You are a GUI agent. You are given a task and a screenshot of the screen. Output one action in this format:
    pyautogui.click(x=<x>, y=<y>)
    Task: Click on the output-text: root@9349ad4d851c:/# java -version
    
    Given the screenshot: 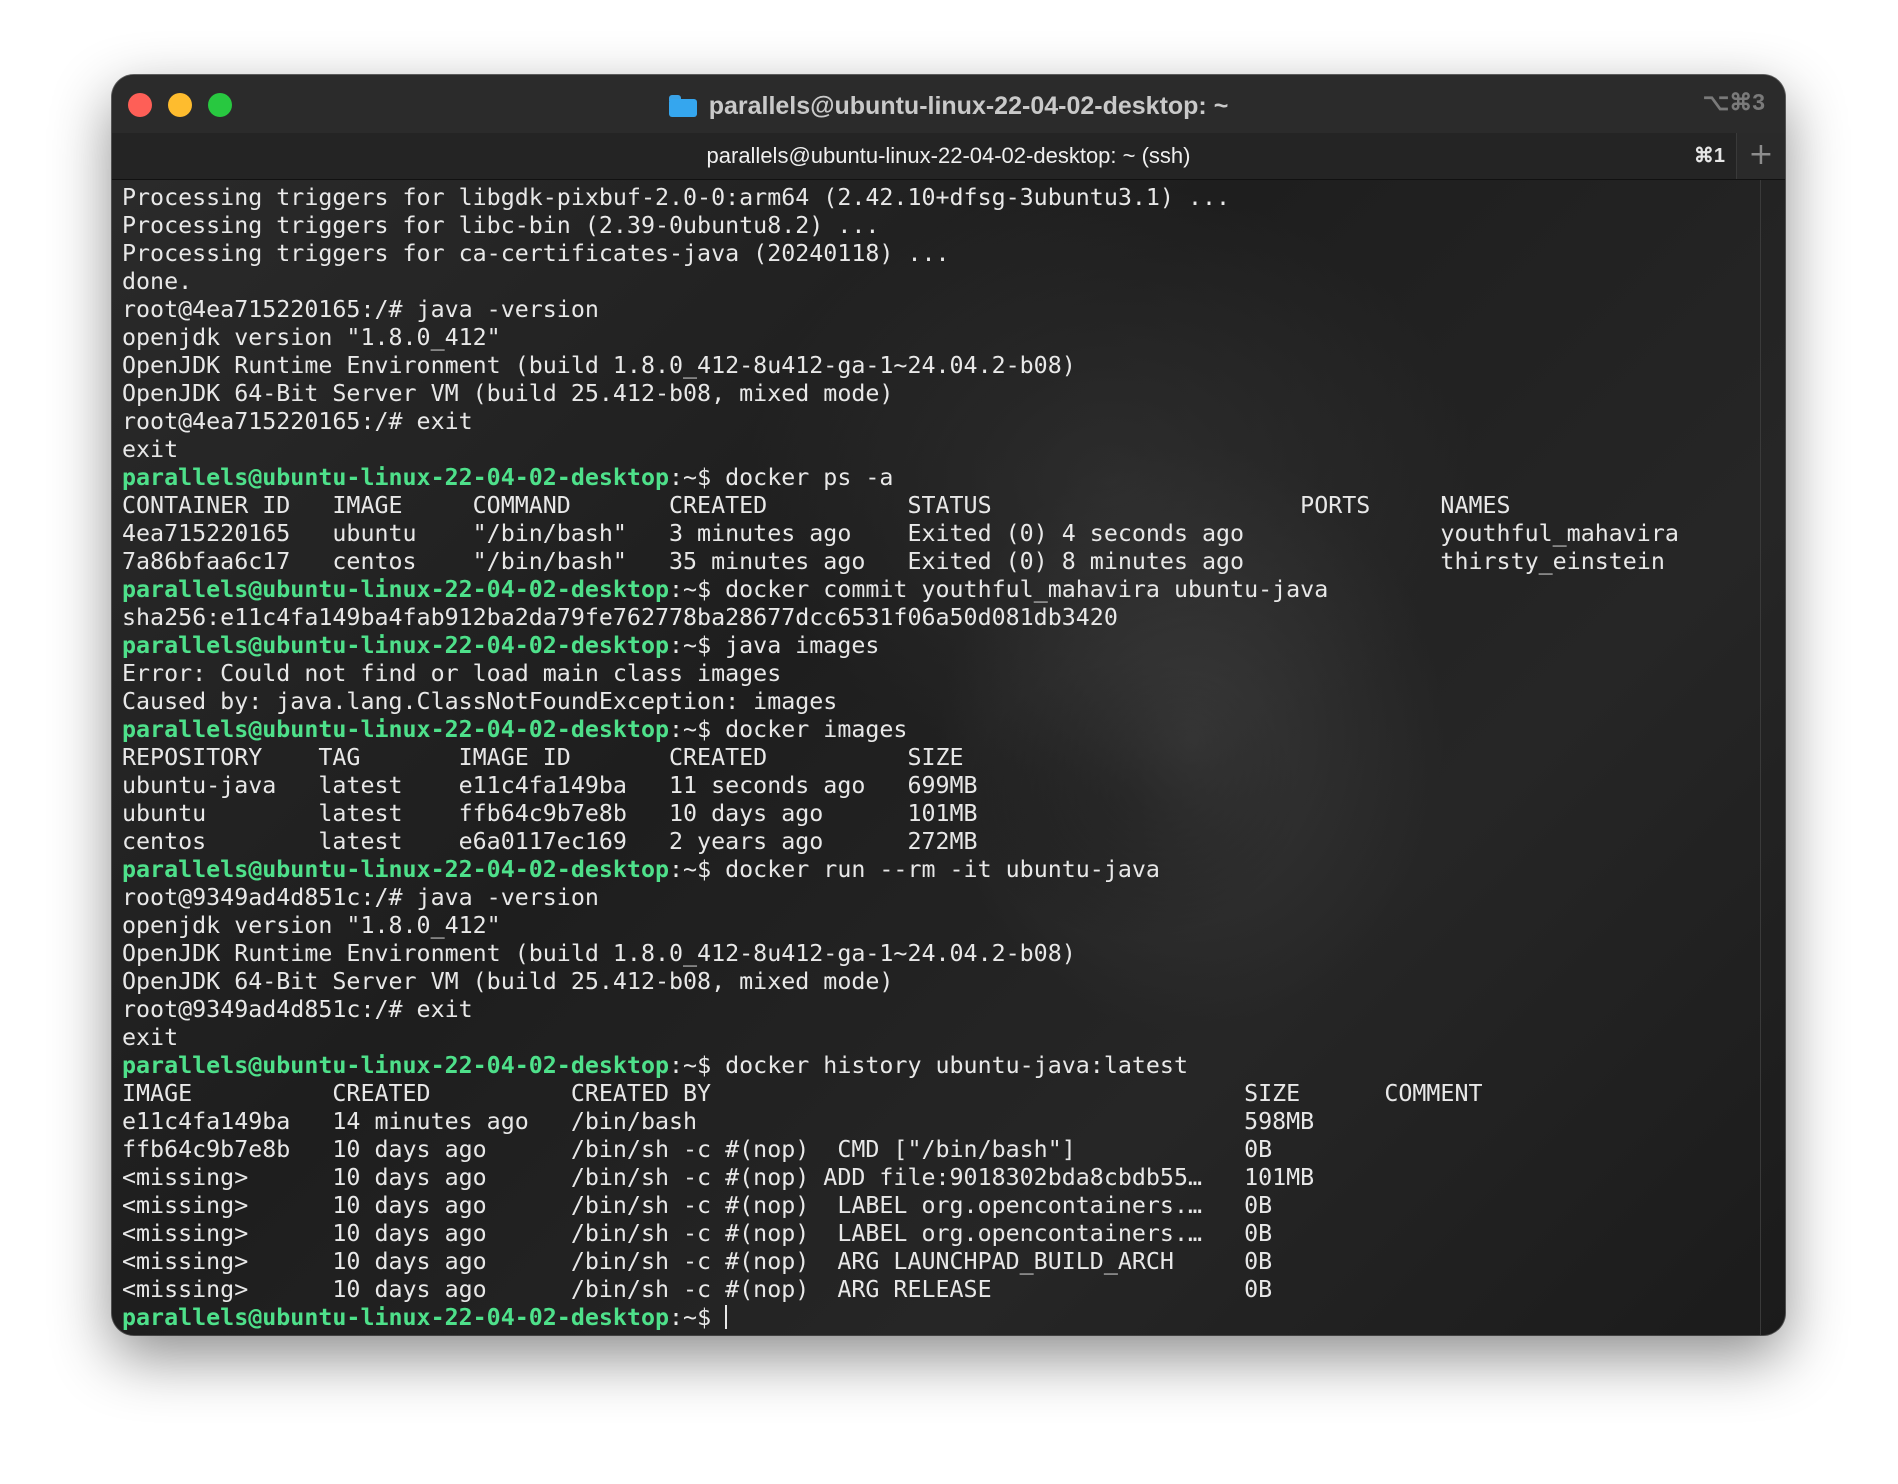 What is the action you would take?
    pyautogui.click(x=360, y=897)
    